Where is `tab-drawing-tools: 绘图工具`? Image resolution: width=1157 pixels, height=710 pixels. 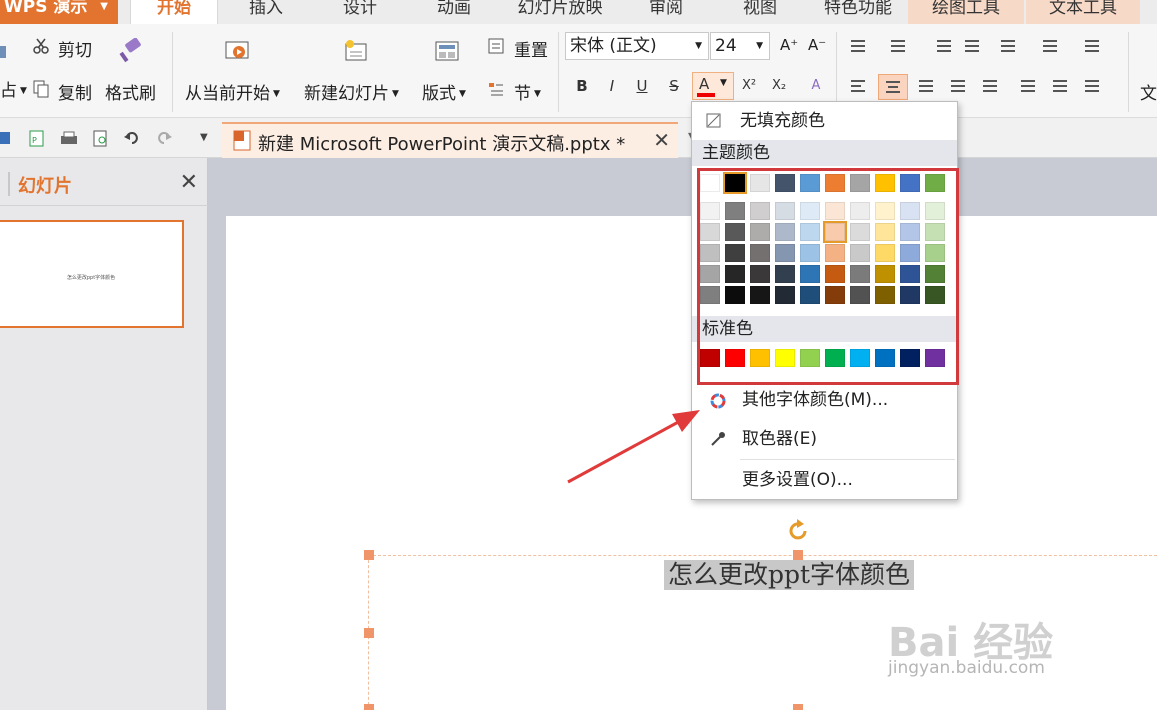 tab-drawing-tools: 绘图工具 is located at coordinates (966, 12).